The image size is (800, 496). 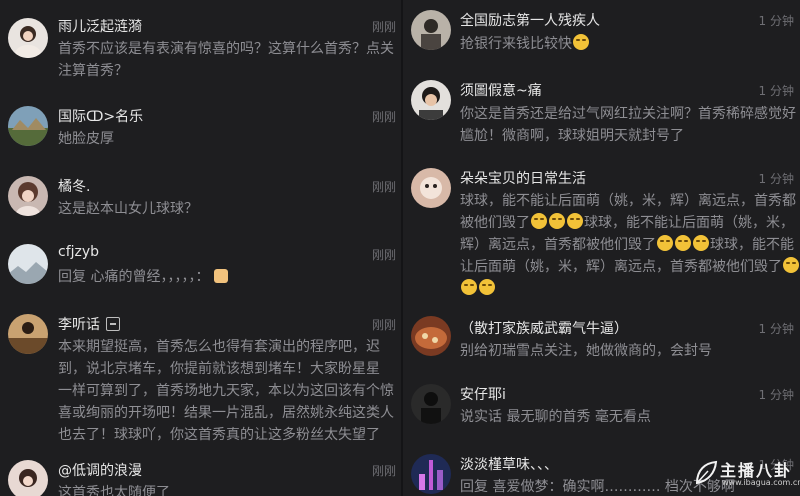 What do you see at coordinates (544, 328) in the screenshot?
I see `username: （散打家族威武霸气牛逼）` at bounding box center [544, 328].